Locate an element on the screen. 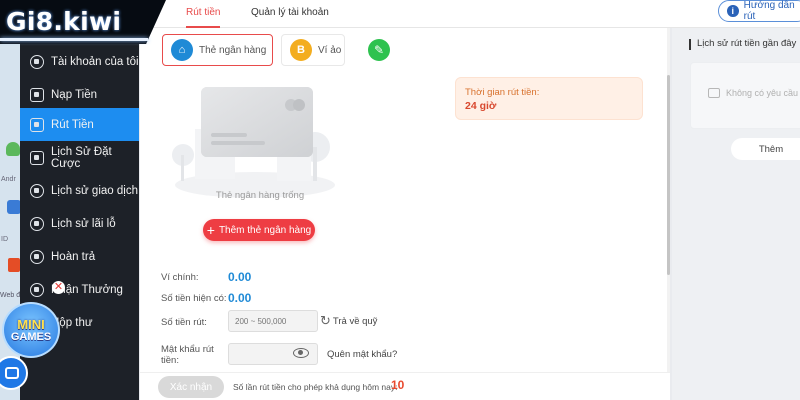 The image size is (800, 400). mini-games-button: MINI GAMES is located at coordinates (31, 330).